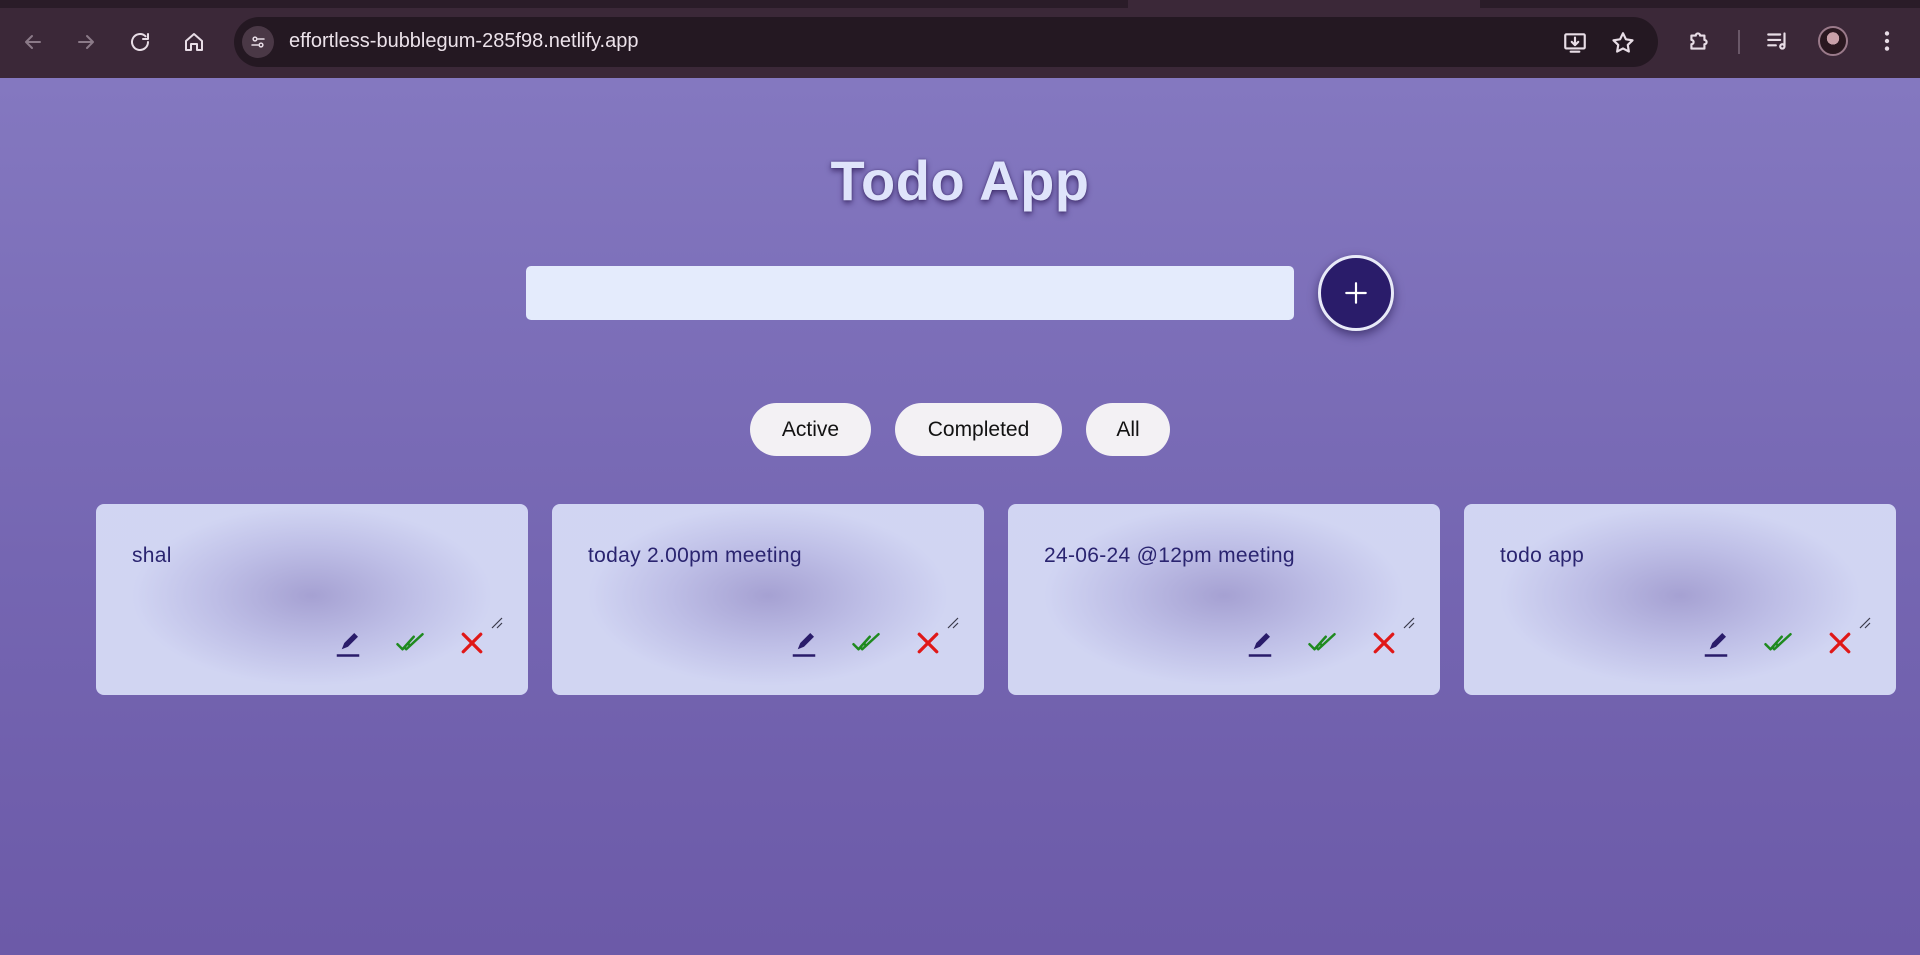 This screenshot has height=955, width=1920. What do you see at coordinates (1128, 429) in the screenshot?
I see `filter-all-button: All` at bounding box center [1128, 429].